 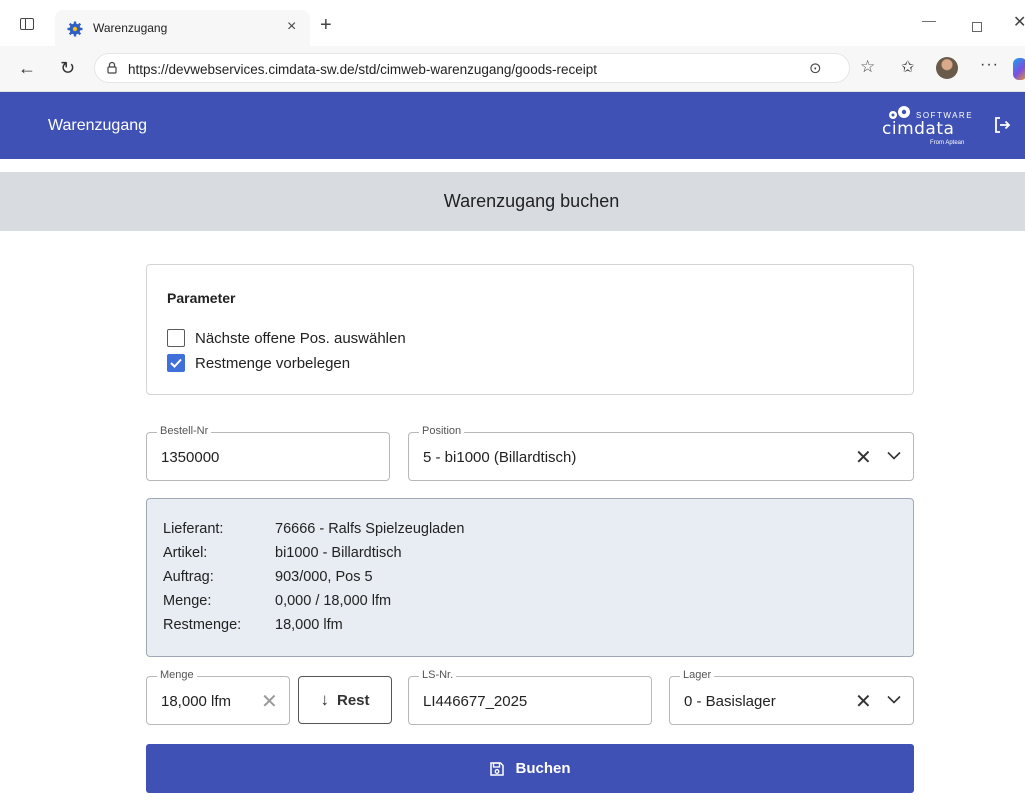 I want to click on app-title: Warenzugang, so click(x=98, y=125).